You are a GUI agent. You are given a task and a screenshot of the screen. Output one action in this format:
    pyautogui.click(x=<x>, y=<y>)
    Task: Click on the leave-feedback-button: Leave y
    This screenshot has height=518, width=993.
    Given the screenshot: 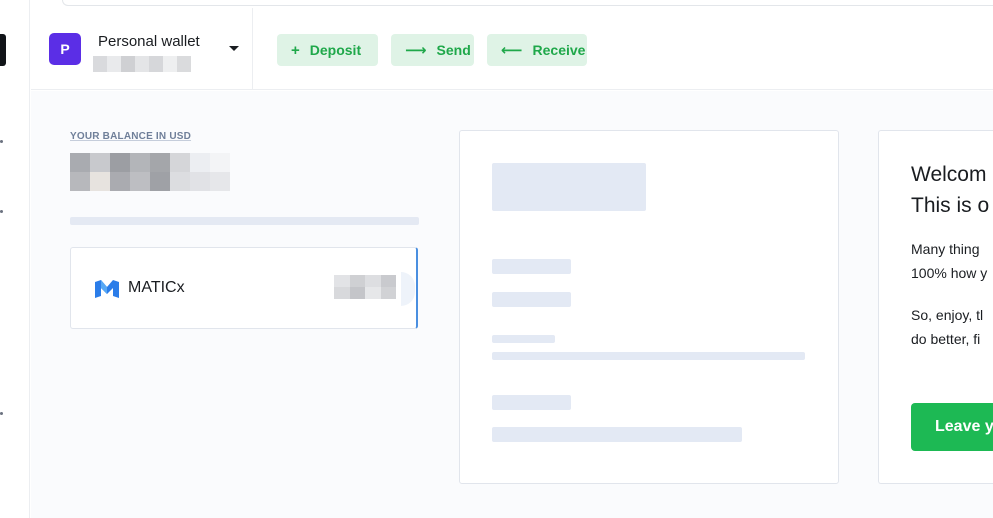 What is the action you would take?
    pyautogui.click(x=952, y=427)
    